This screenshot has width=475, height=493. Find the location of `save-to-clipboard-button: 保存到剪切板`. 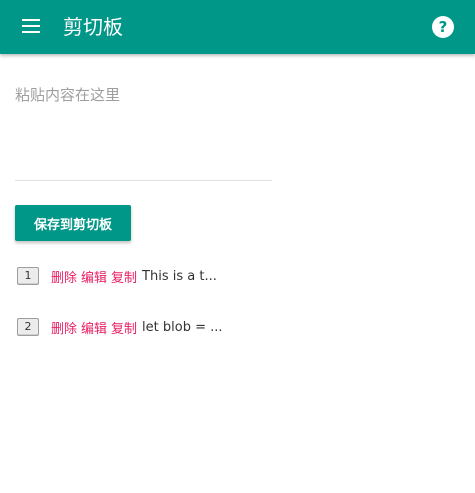

save-to-clipboard-button: 保存到剪切板 is located at coordinates (73, 223).